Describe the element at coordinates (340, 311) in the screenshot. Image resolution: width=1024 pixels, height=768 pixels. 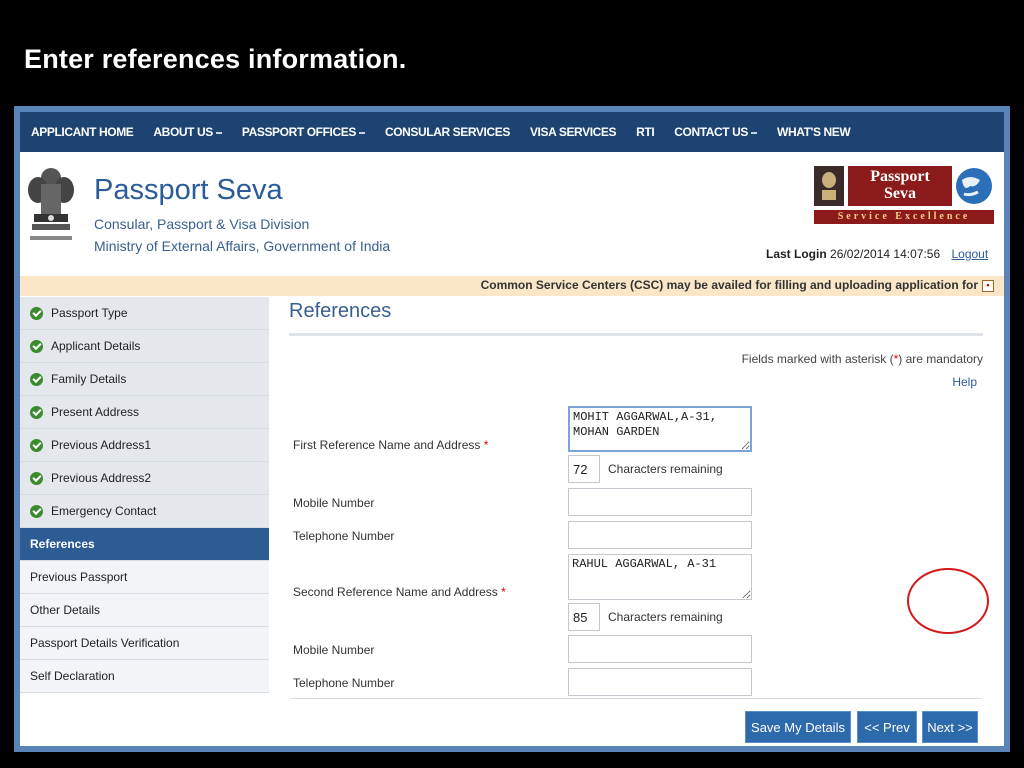
I see `page-title: References` at that location.